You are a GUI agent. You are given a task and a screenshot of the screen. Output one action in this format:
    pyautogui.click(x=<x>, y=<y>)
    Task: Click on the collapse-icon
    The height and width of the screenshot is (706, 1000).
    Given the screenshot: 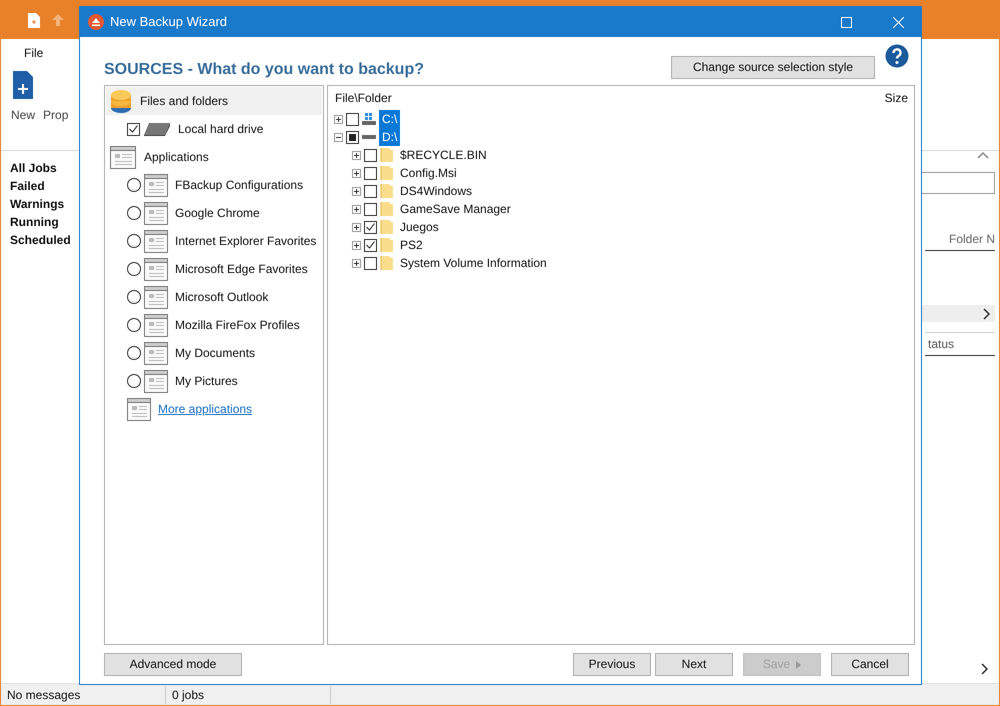 What is the action you would take?
    pyautogui.click(x=338, y=137)
    